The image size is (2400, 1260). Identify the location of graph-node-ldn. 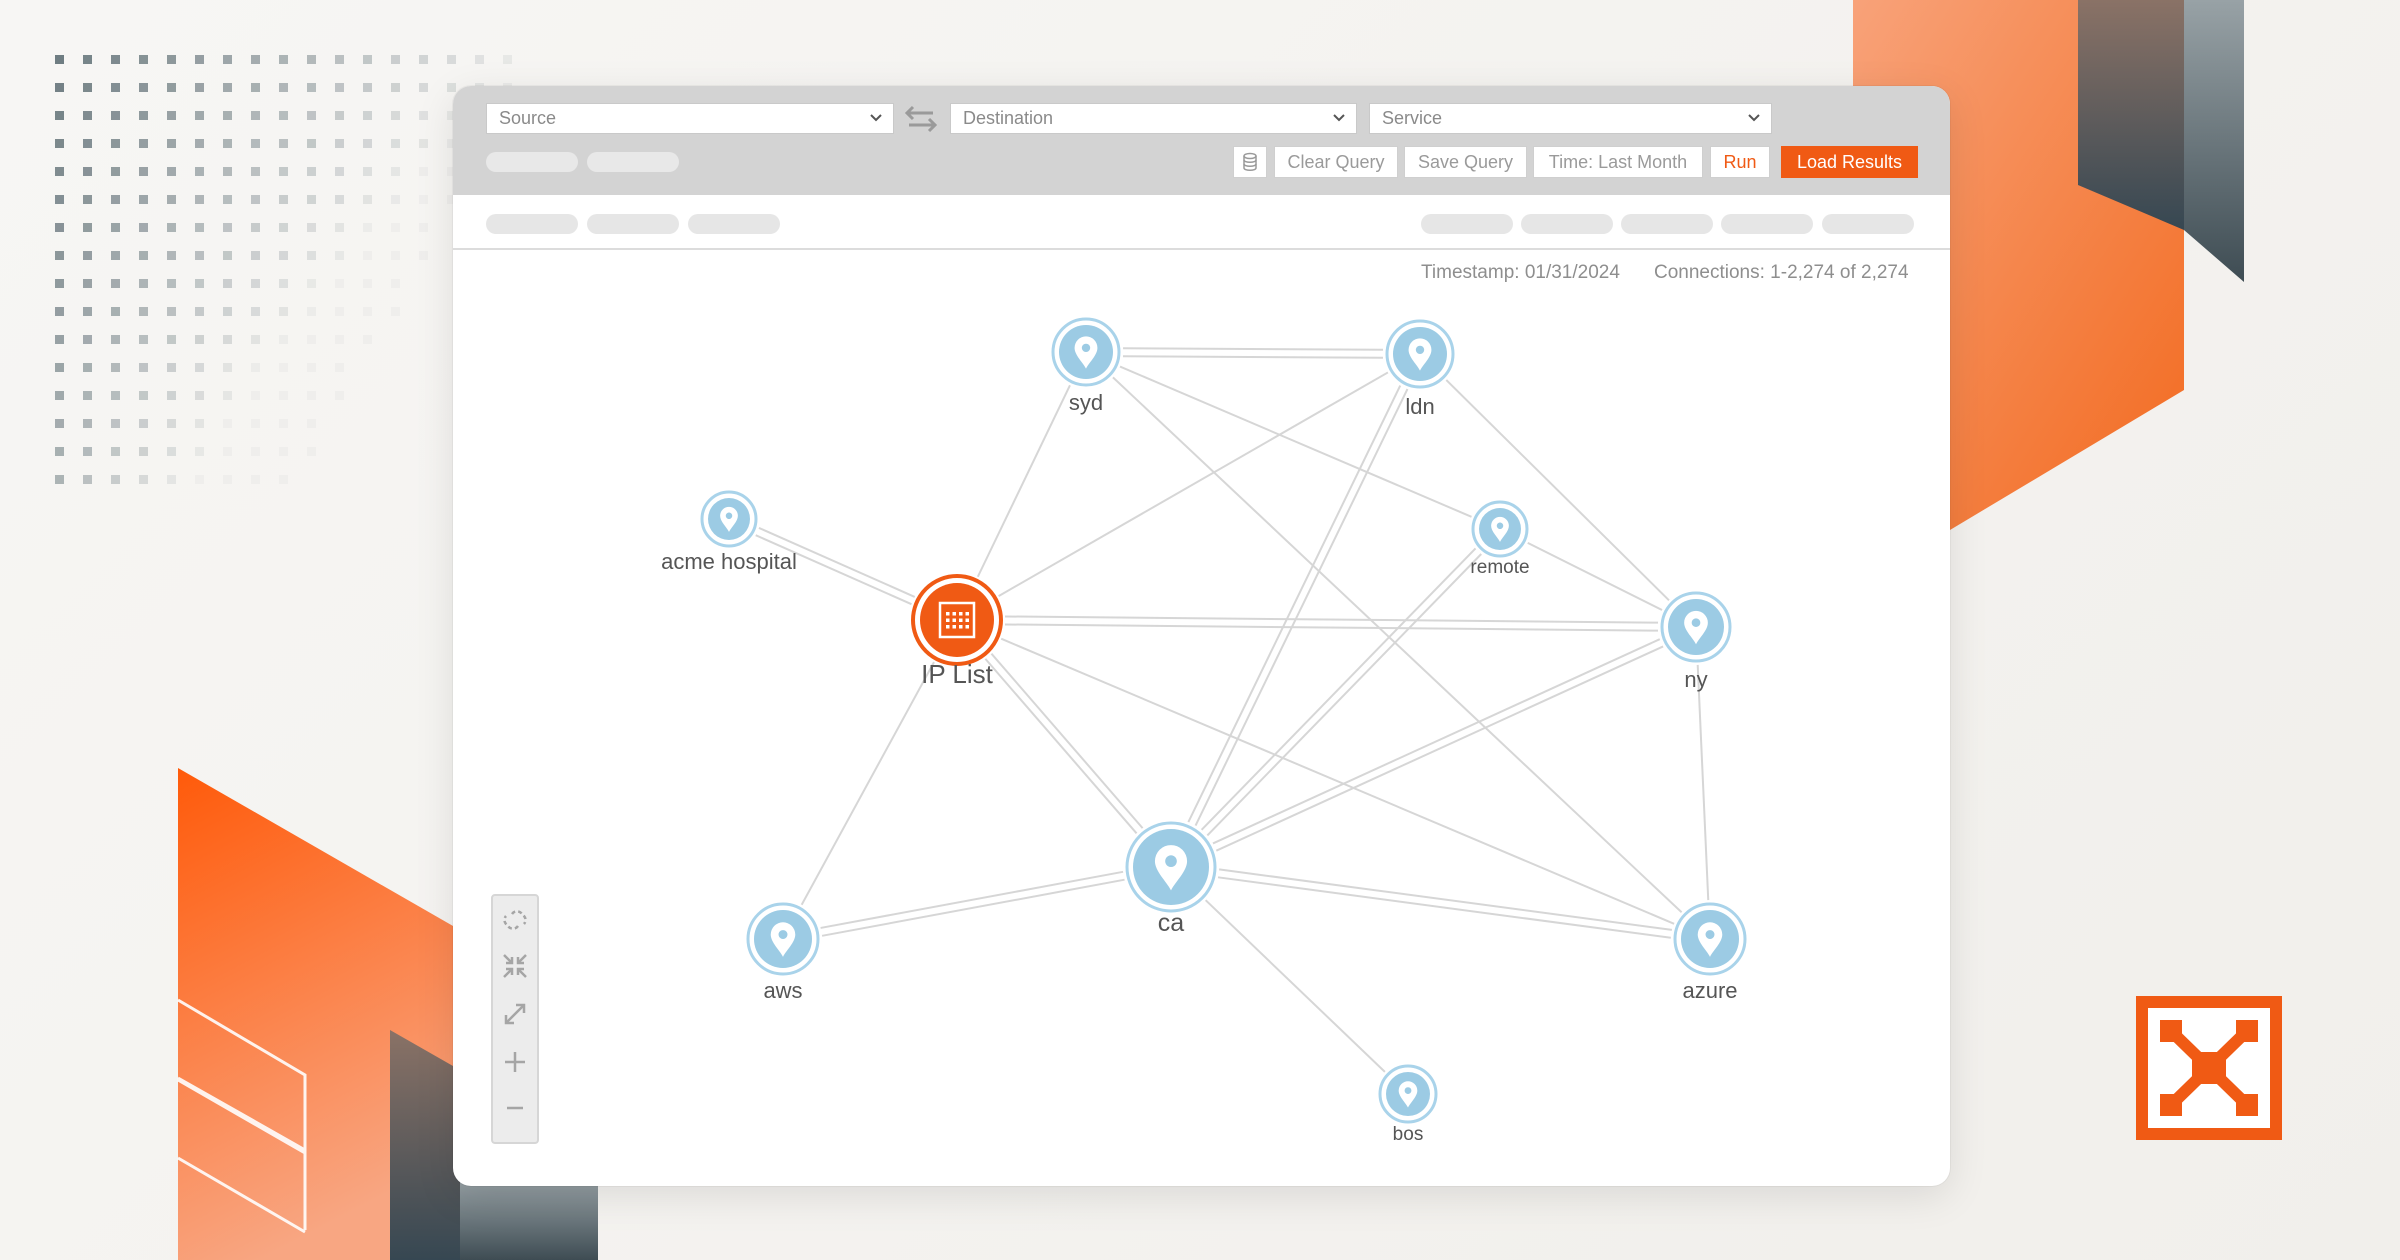
(1420, 354).